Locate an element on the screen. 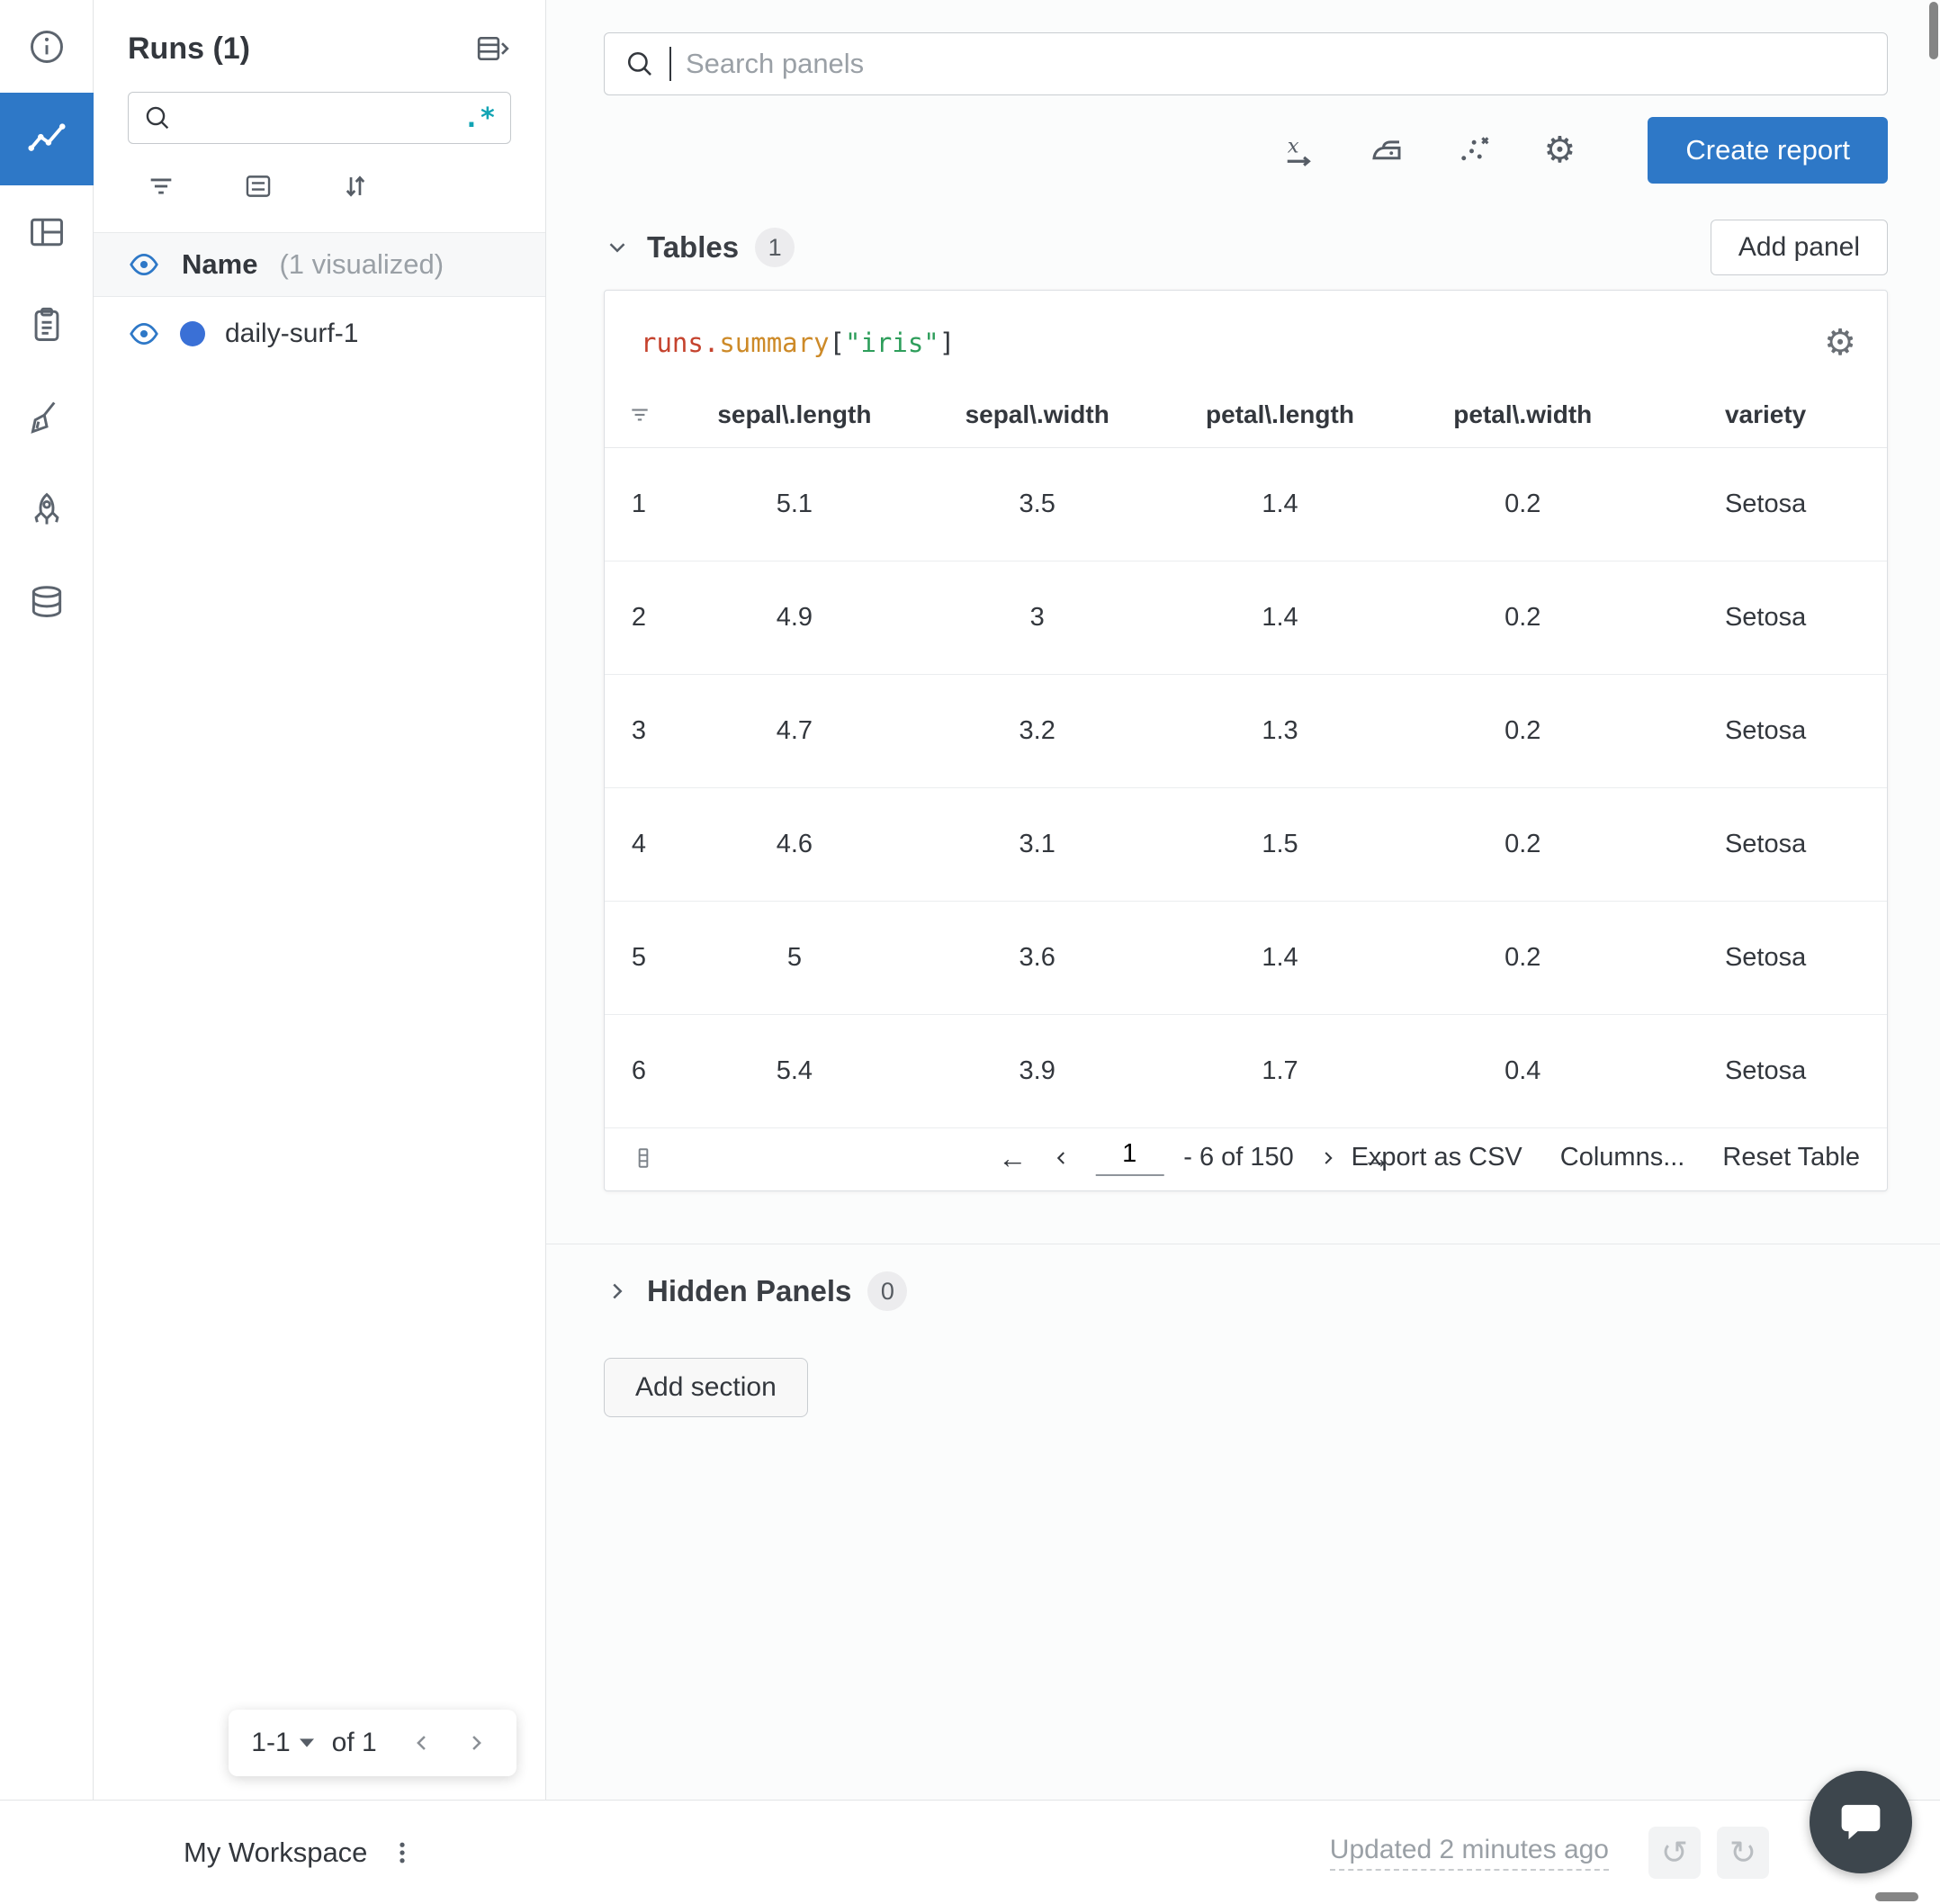 This screenshot has width=1940, height=1904. x-axis-icon: x is located at coordinates (1298, 150).